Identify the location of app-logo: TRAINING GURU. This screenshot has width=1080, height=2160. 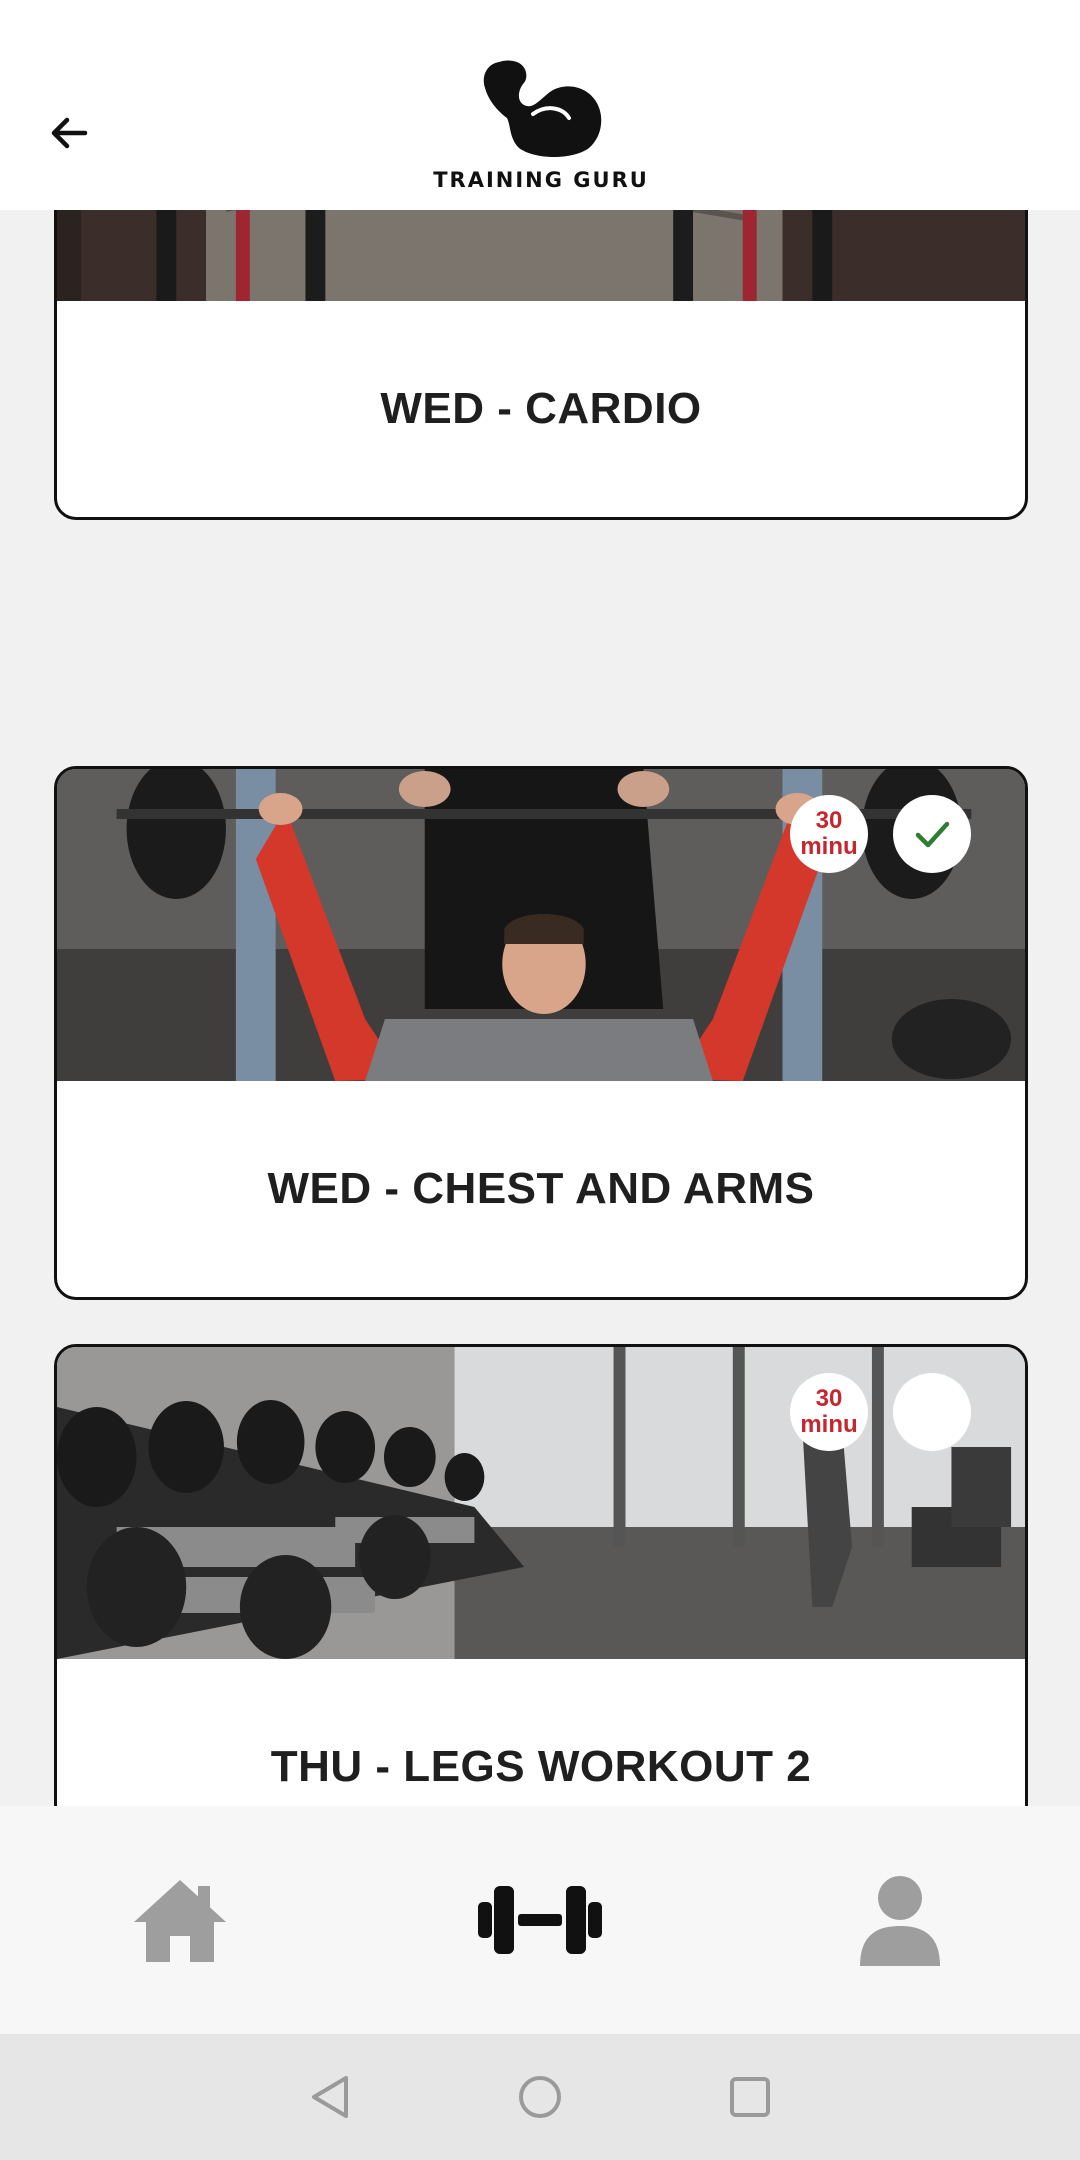
(541, 132).